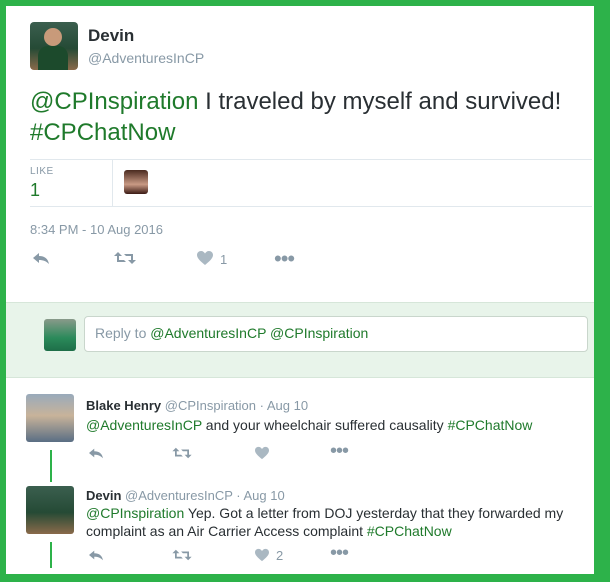 Image resolution: width=610 pixels, height=582 pixels. What do you see at coordinates (236, 555) in the screenshot?
I see `reply-actions: 2 •••` at bounding box center [236, 555].